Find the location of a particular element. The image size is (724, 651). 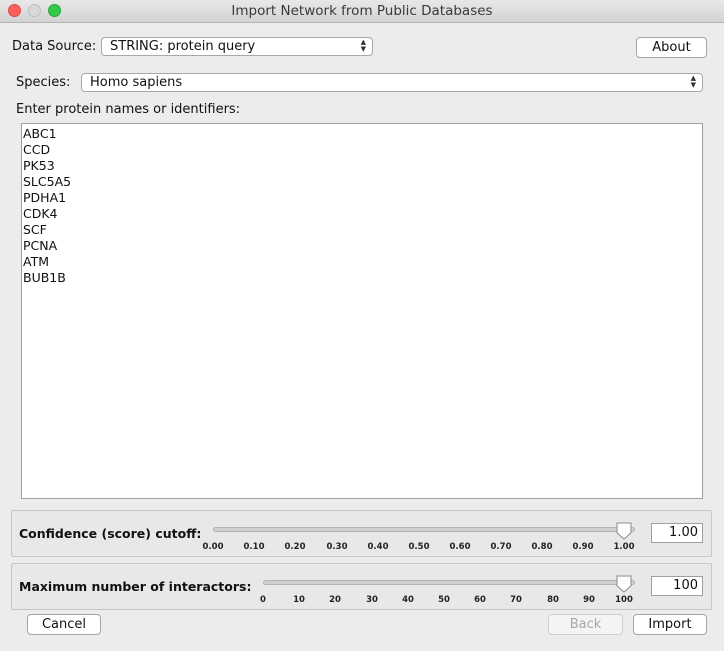

tick-label: 60 is located at coordinates (480, 600).